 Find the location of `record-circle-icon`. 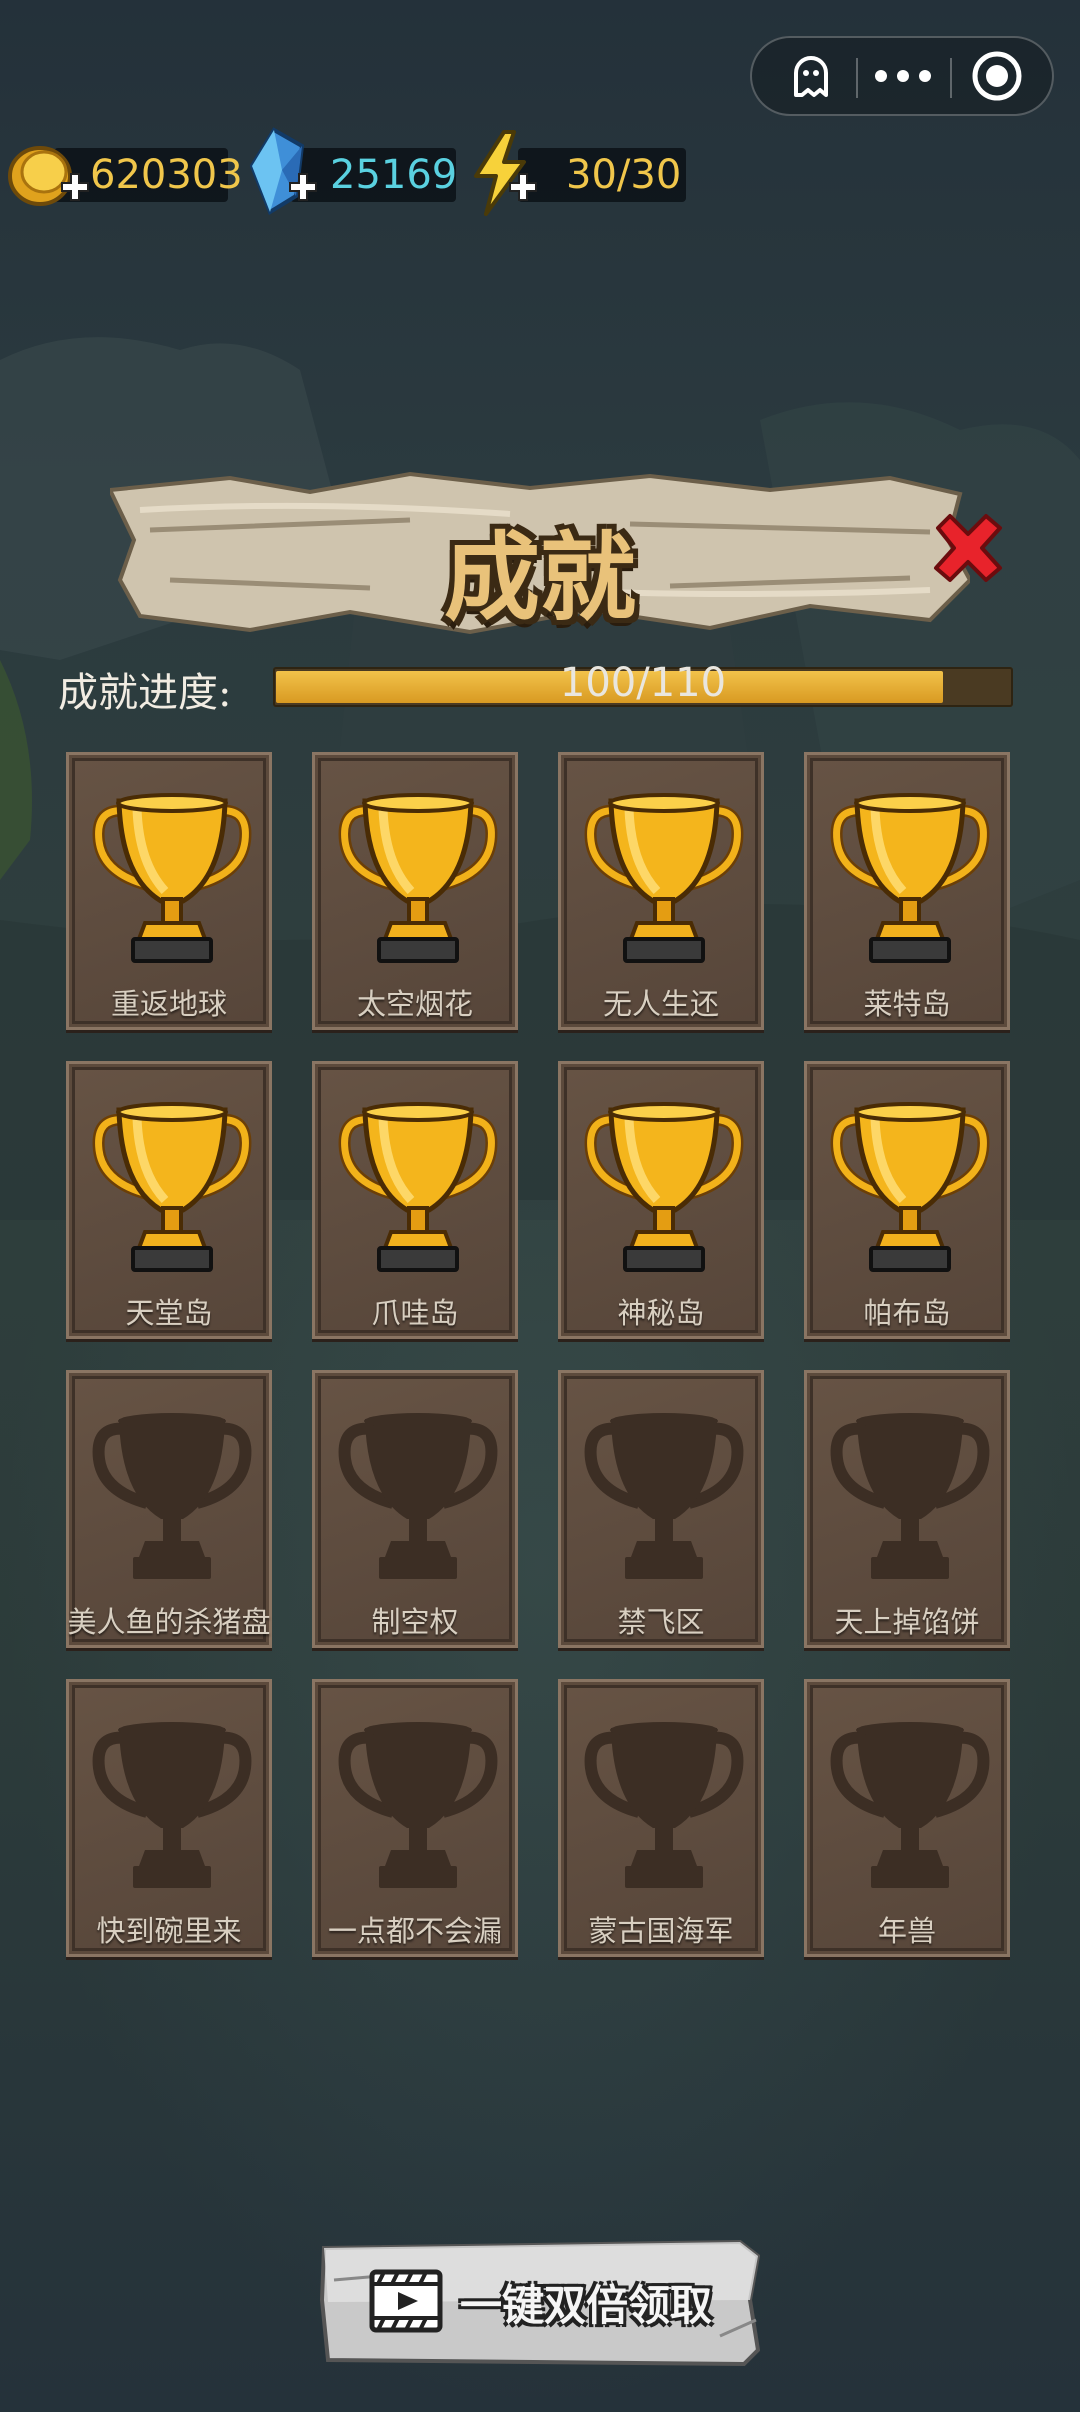

record-circle-icon is located at coordinates (997, 76).